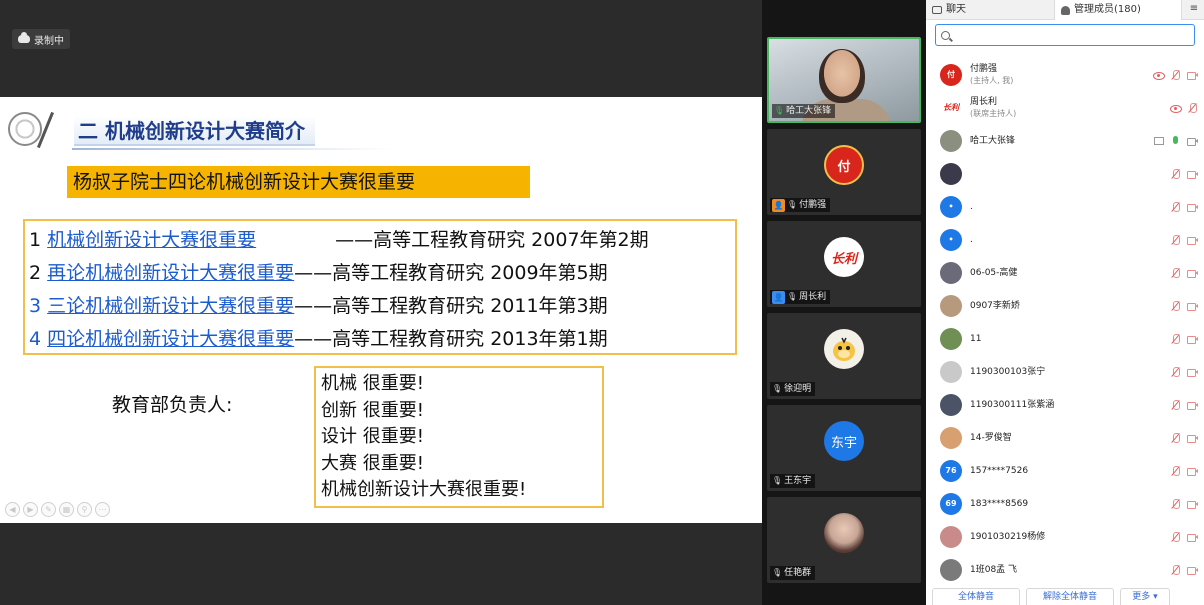 The width and height of the screenshot is (1204, 605). I want to click on paper-link: 再论机械创新设计大赛很重要, so click(170, 273).